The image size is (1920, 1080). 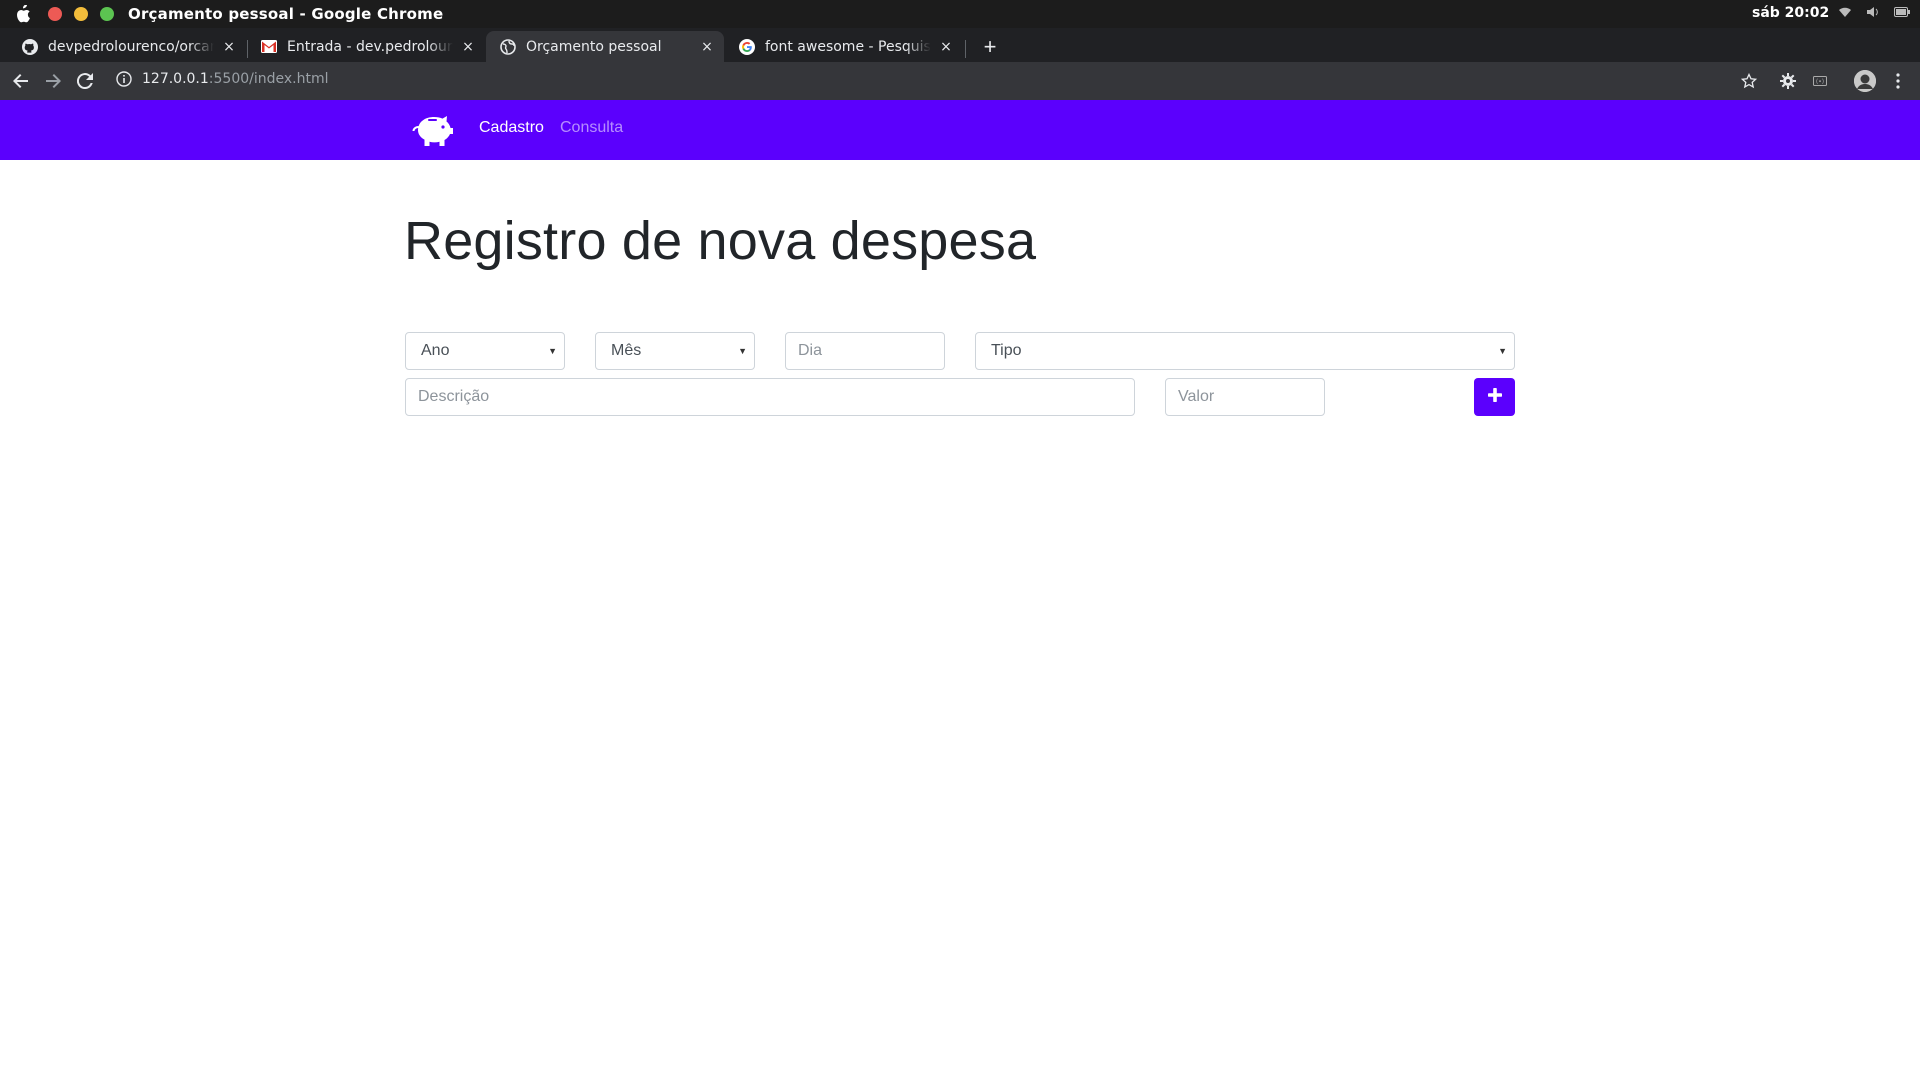 What do you see at coordinates (594, 46) in the screenshot?
I see `tab-label: Orçamento pessoal` at bounding box center [594, 46].